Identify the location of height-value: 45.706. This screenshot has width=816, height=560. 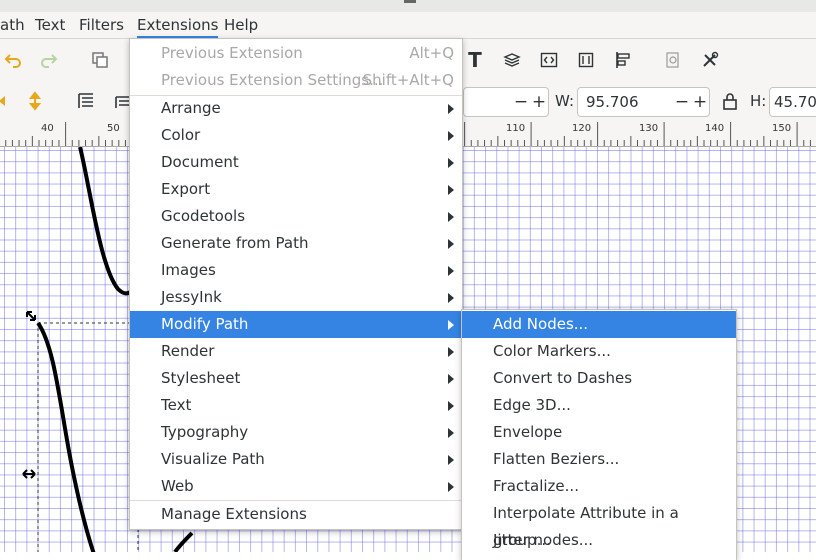
(795, 102).